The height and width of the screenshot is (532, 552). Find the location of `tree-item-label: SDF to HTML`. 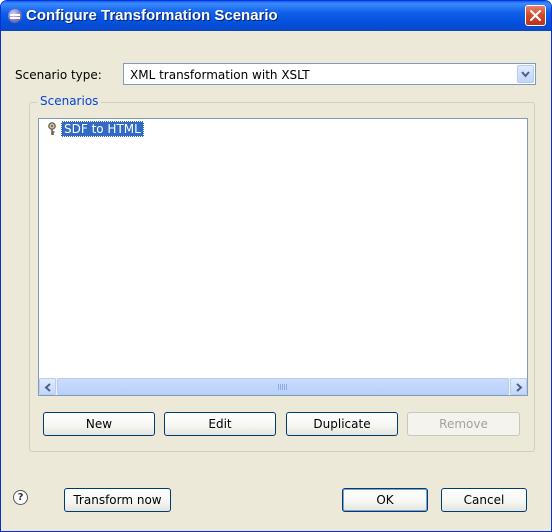

tree-item-label: SDF to HTML is located at coordinates (102, 129).